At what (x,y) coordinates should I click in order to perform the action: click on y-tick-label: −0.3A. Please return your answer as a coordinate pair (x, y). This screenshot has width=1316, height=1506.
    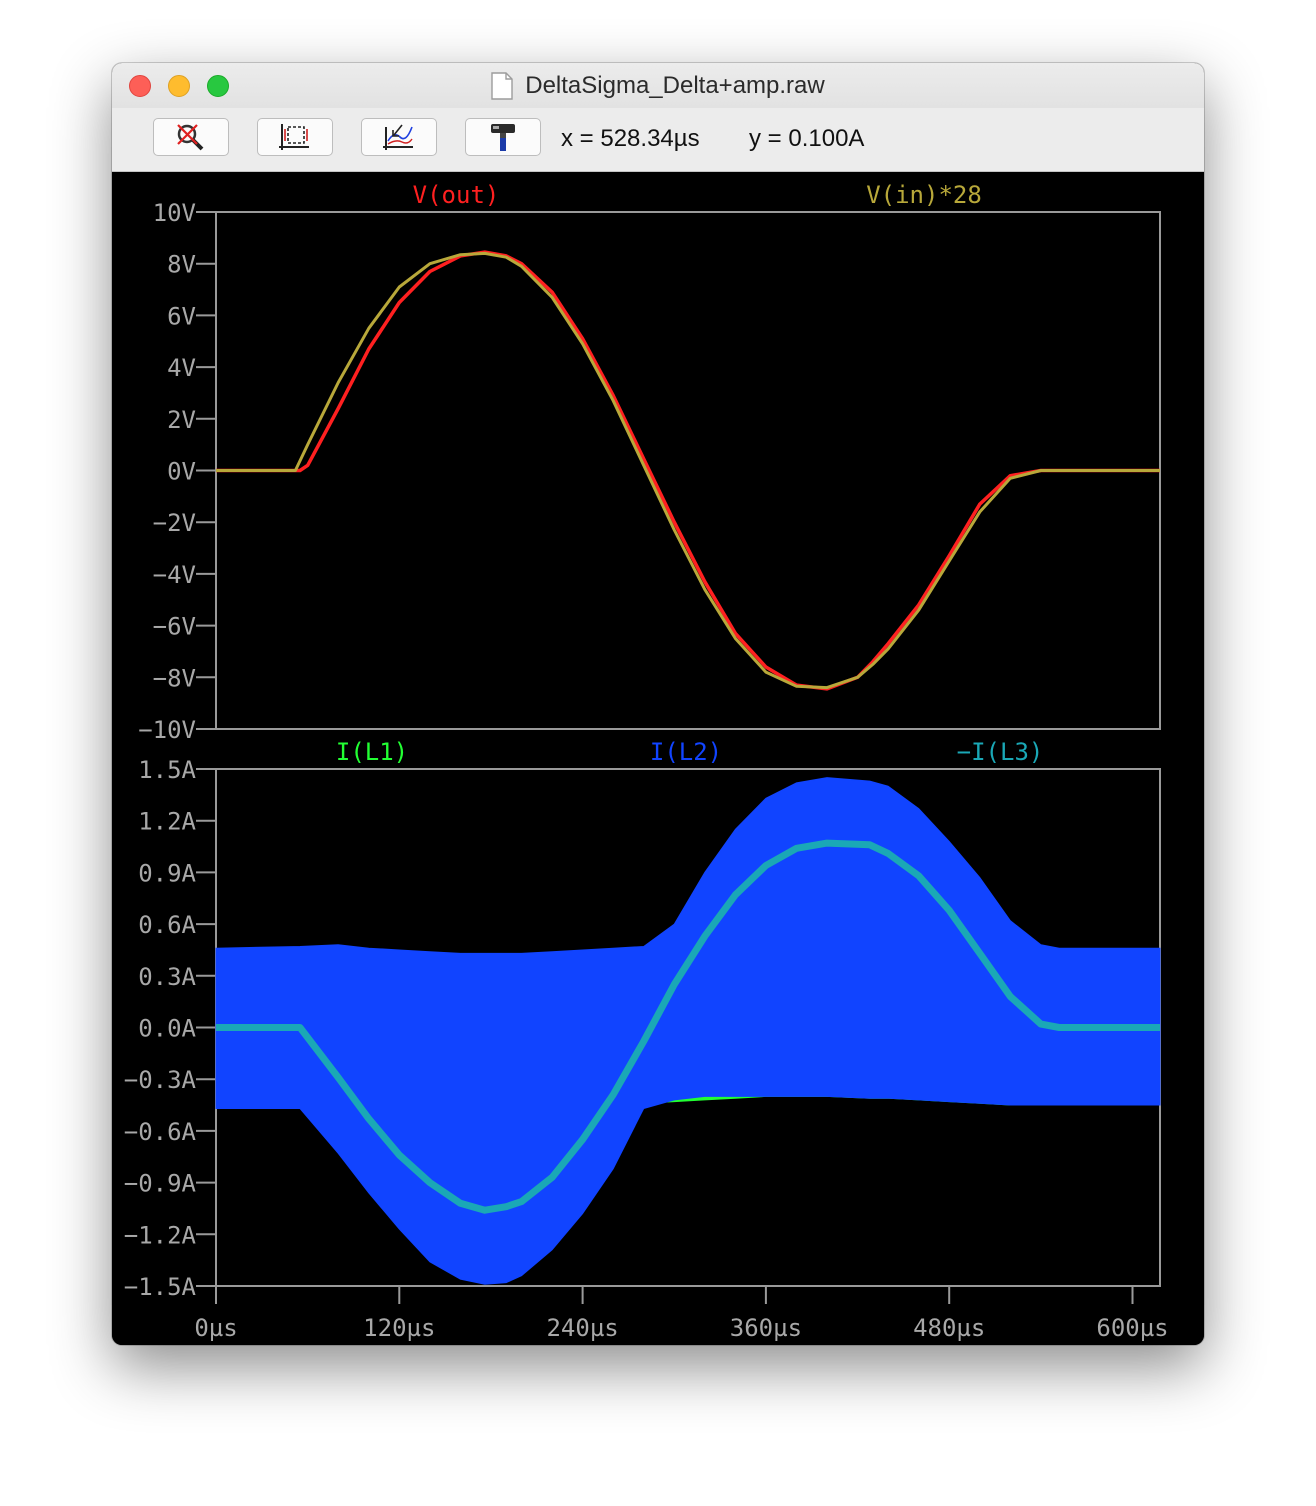
    Looking at the image, I should click on (160, 1080).